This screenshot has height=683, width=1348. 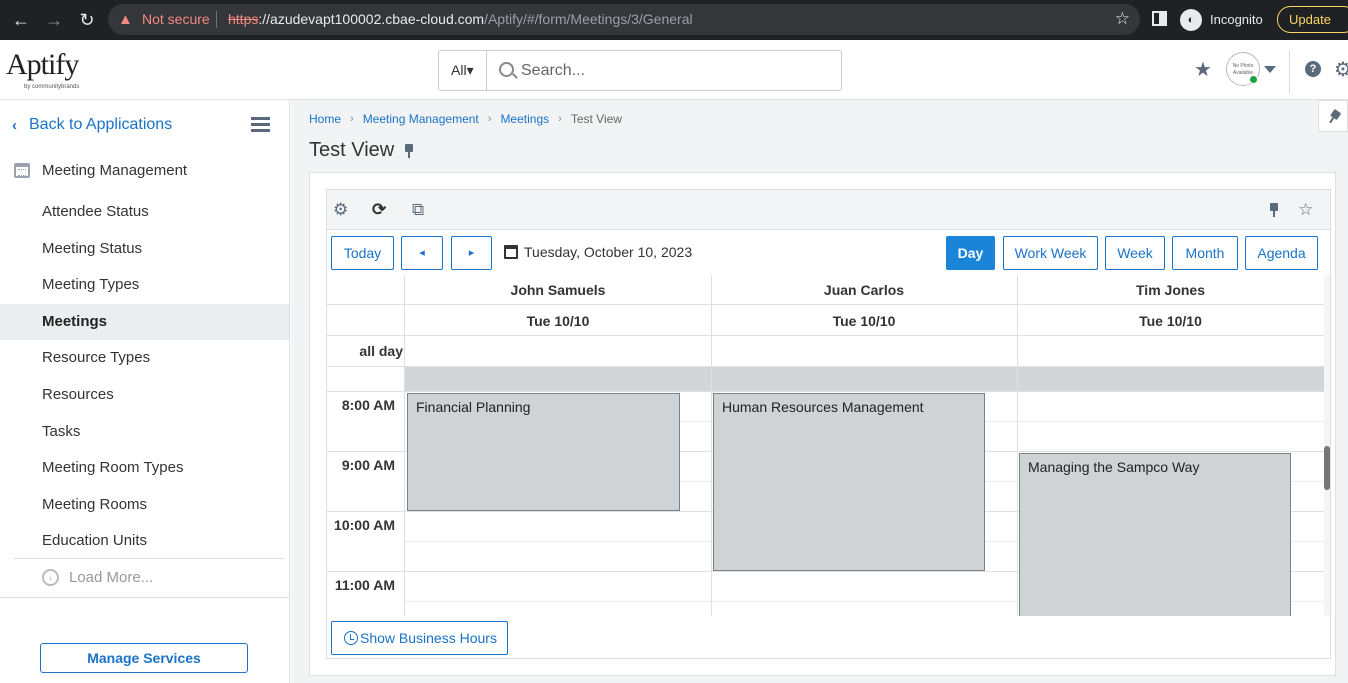 What do you see at coordinates (543, 452) in the screenshot?
I see `event-financial-planning: Financial Planning` at bounding box center [543, 452].